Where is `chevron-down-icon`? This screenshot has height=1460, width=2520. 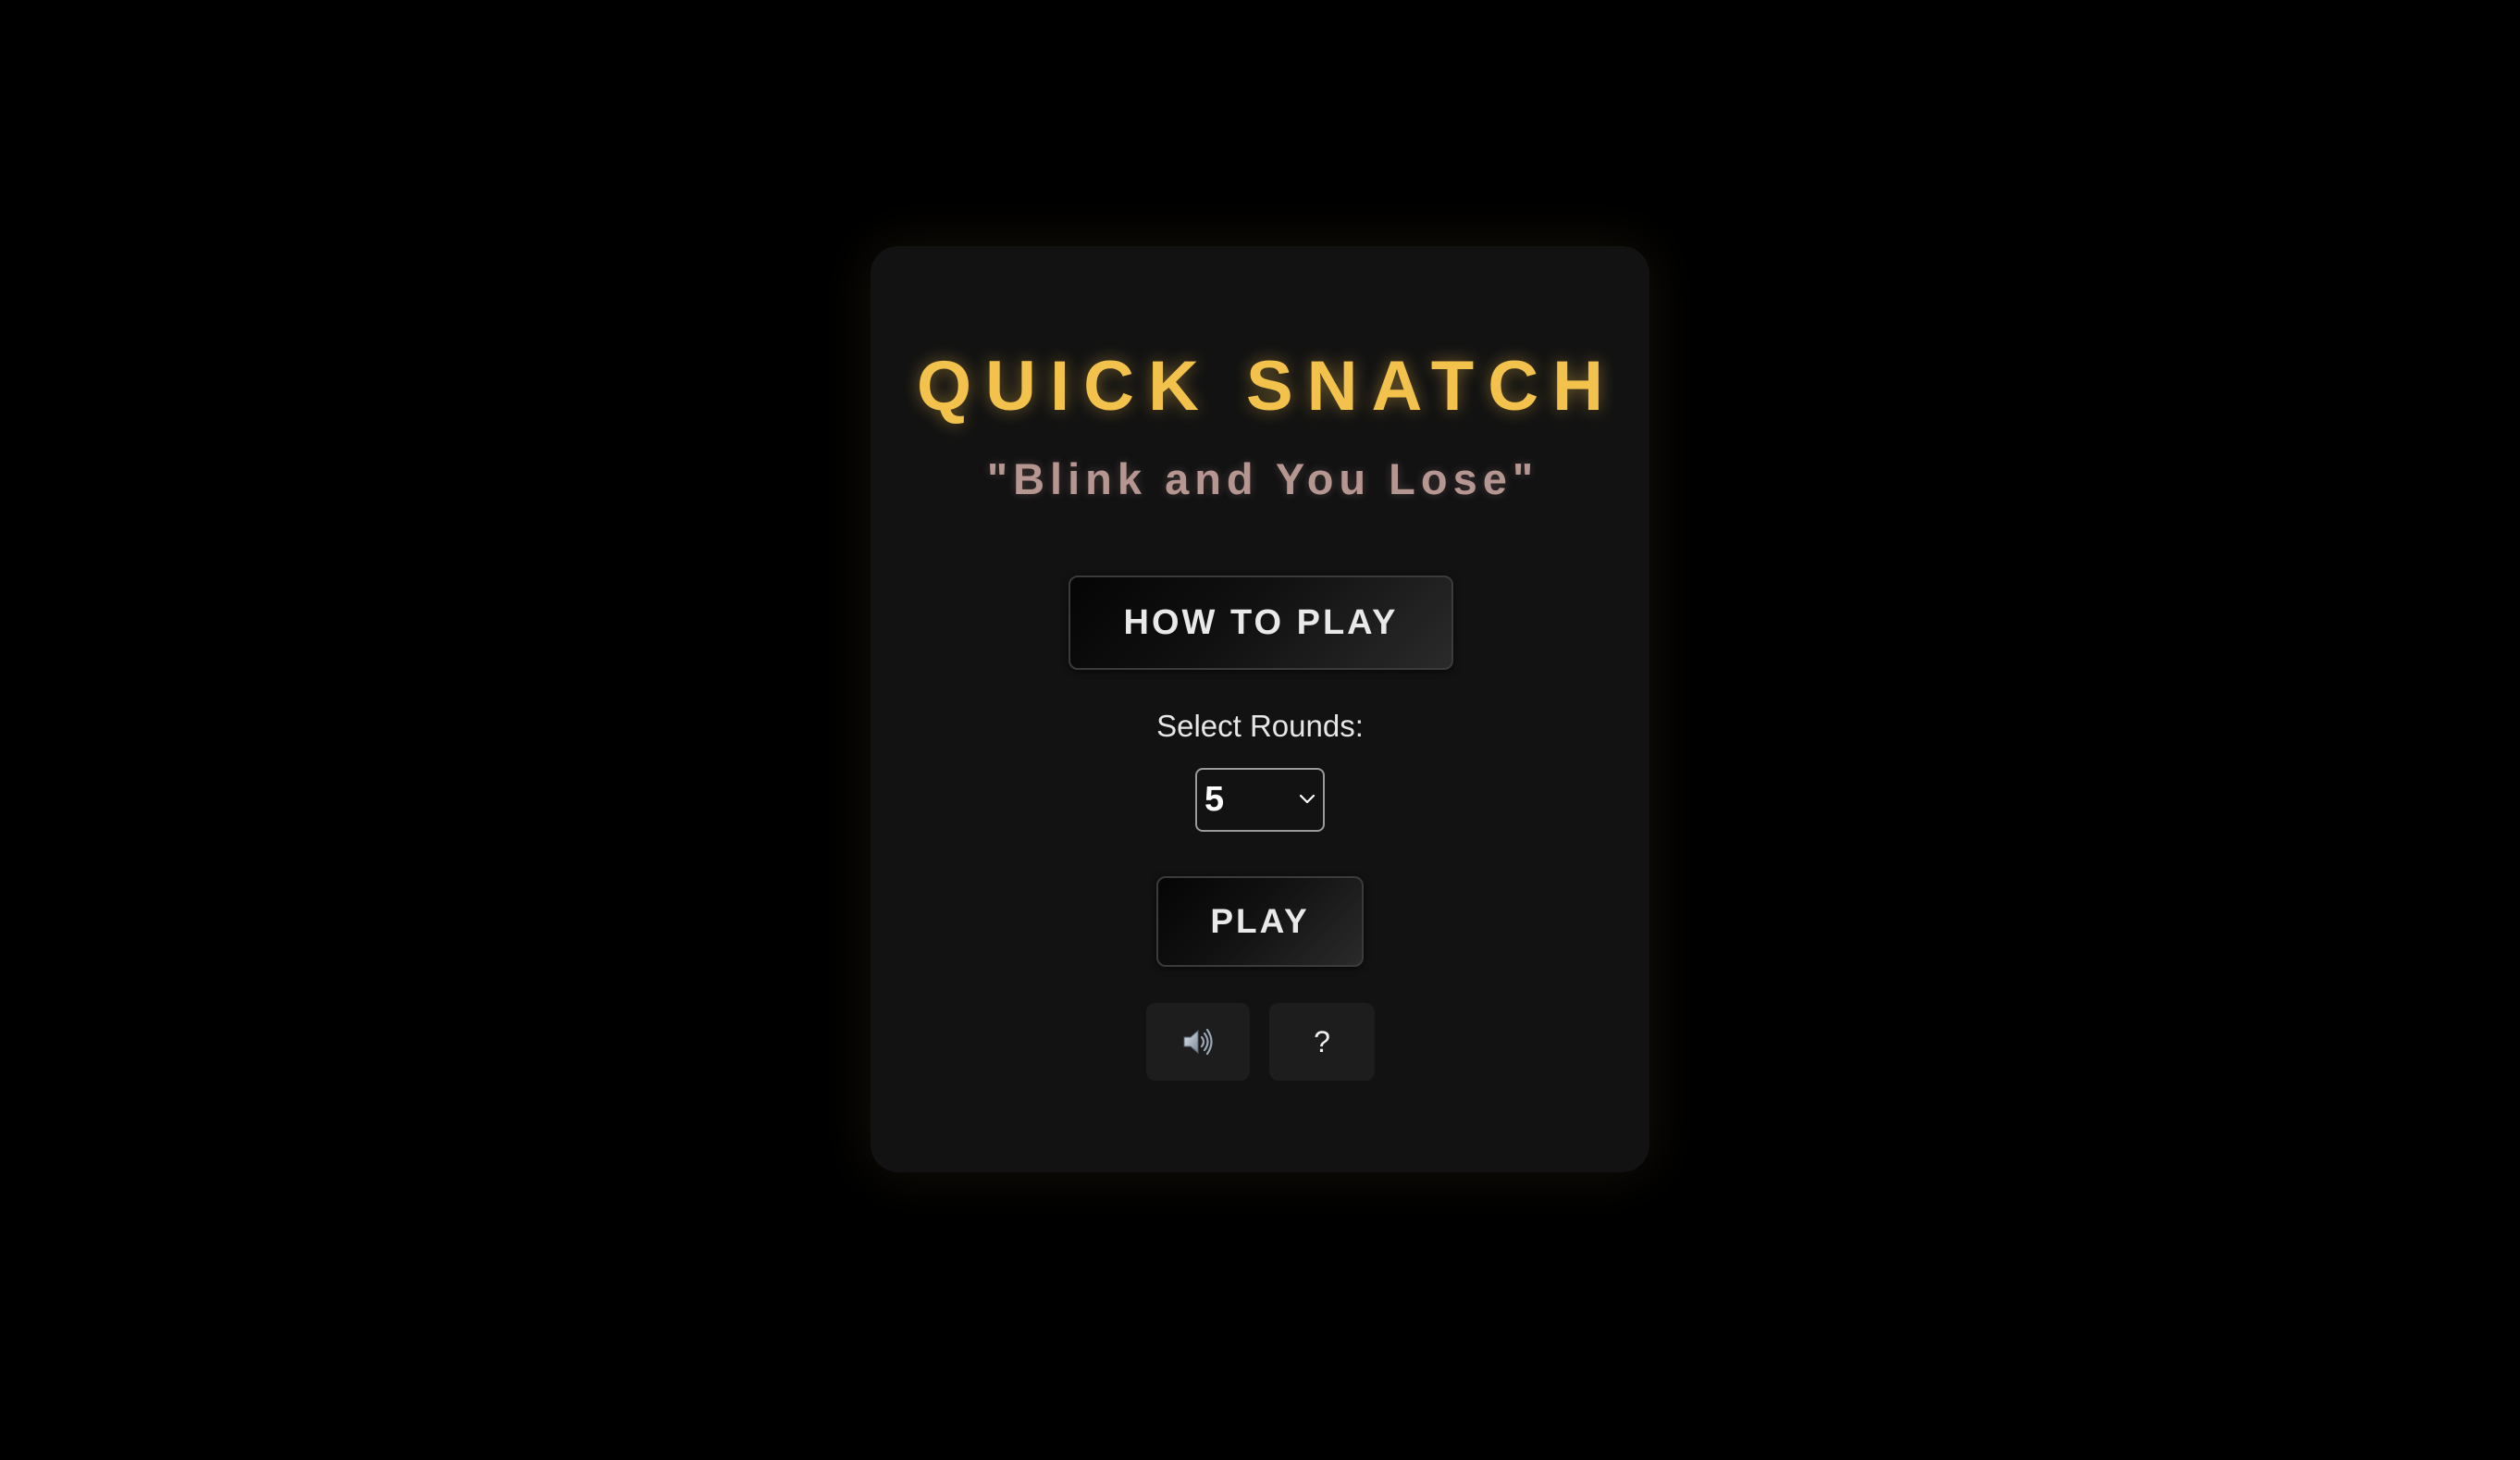
chevron-down-icon is located at coordinates (1307, 799).